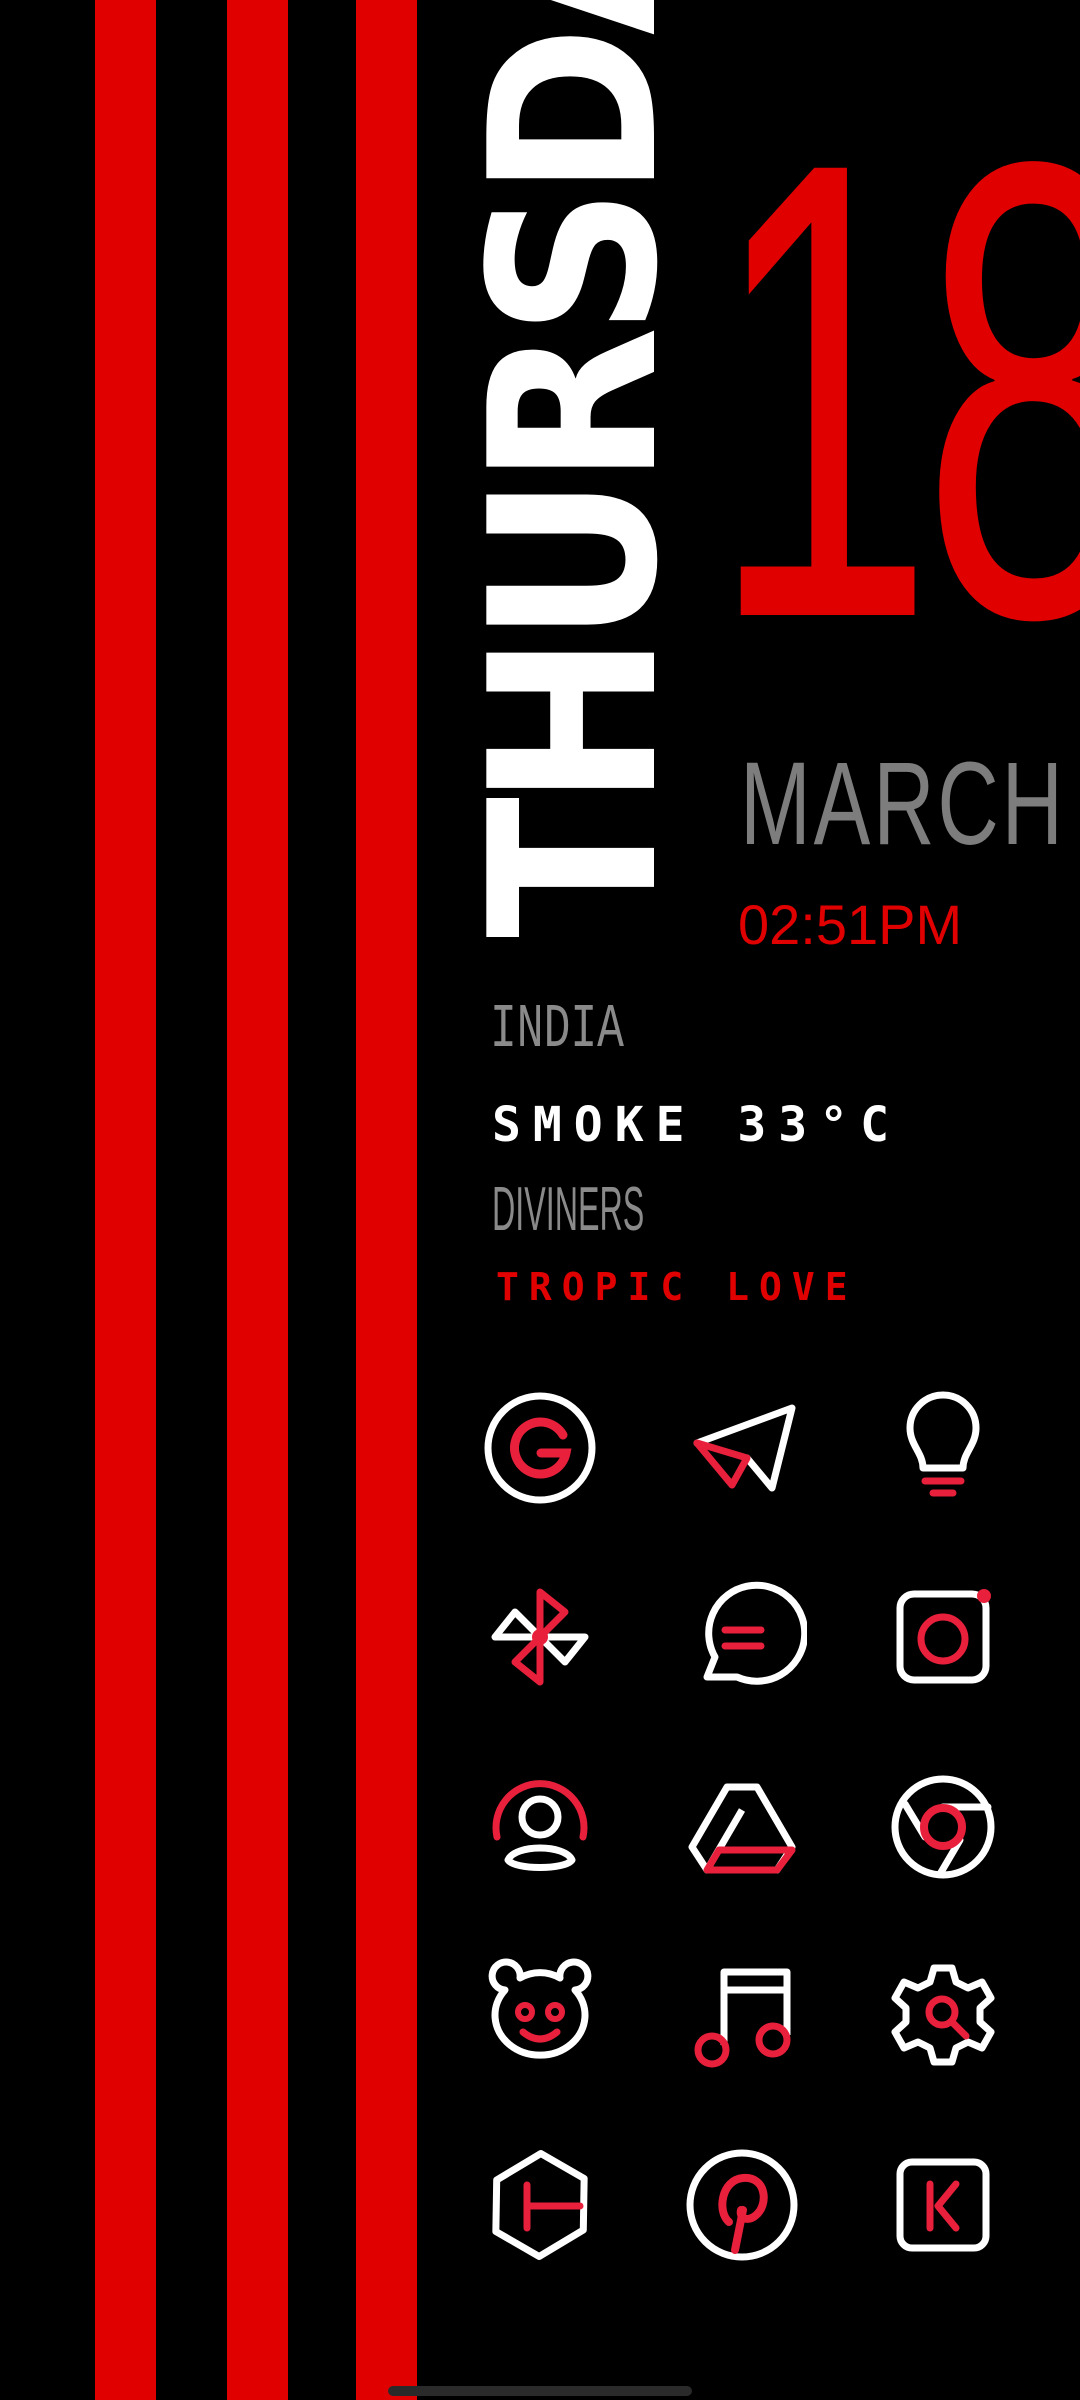 The image size is (1080, 2400). Describe the element at coordinates (742, 1827) in the screenshot. I see `drive-icon` at that location.